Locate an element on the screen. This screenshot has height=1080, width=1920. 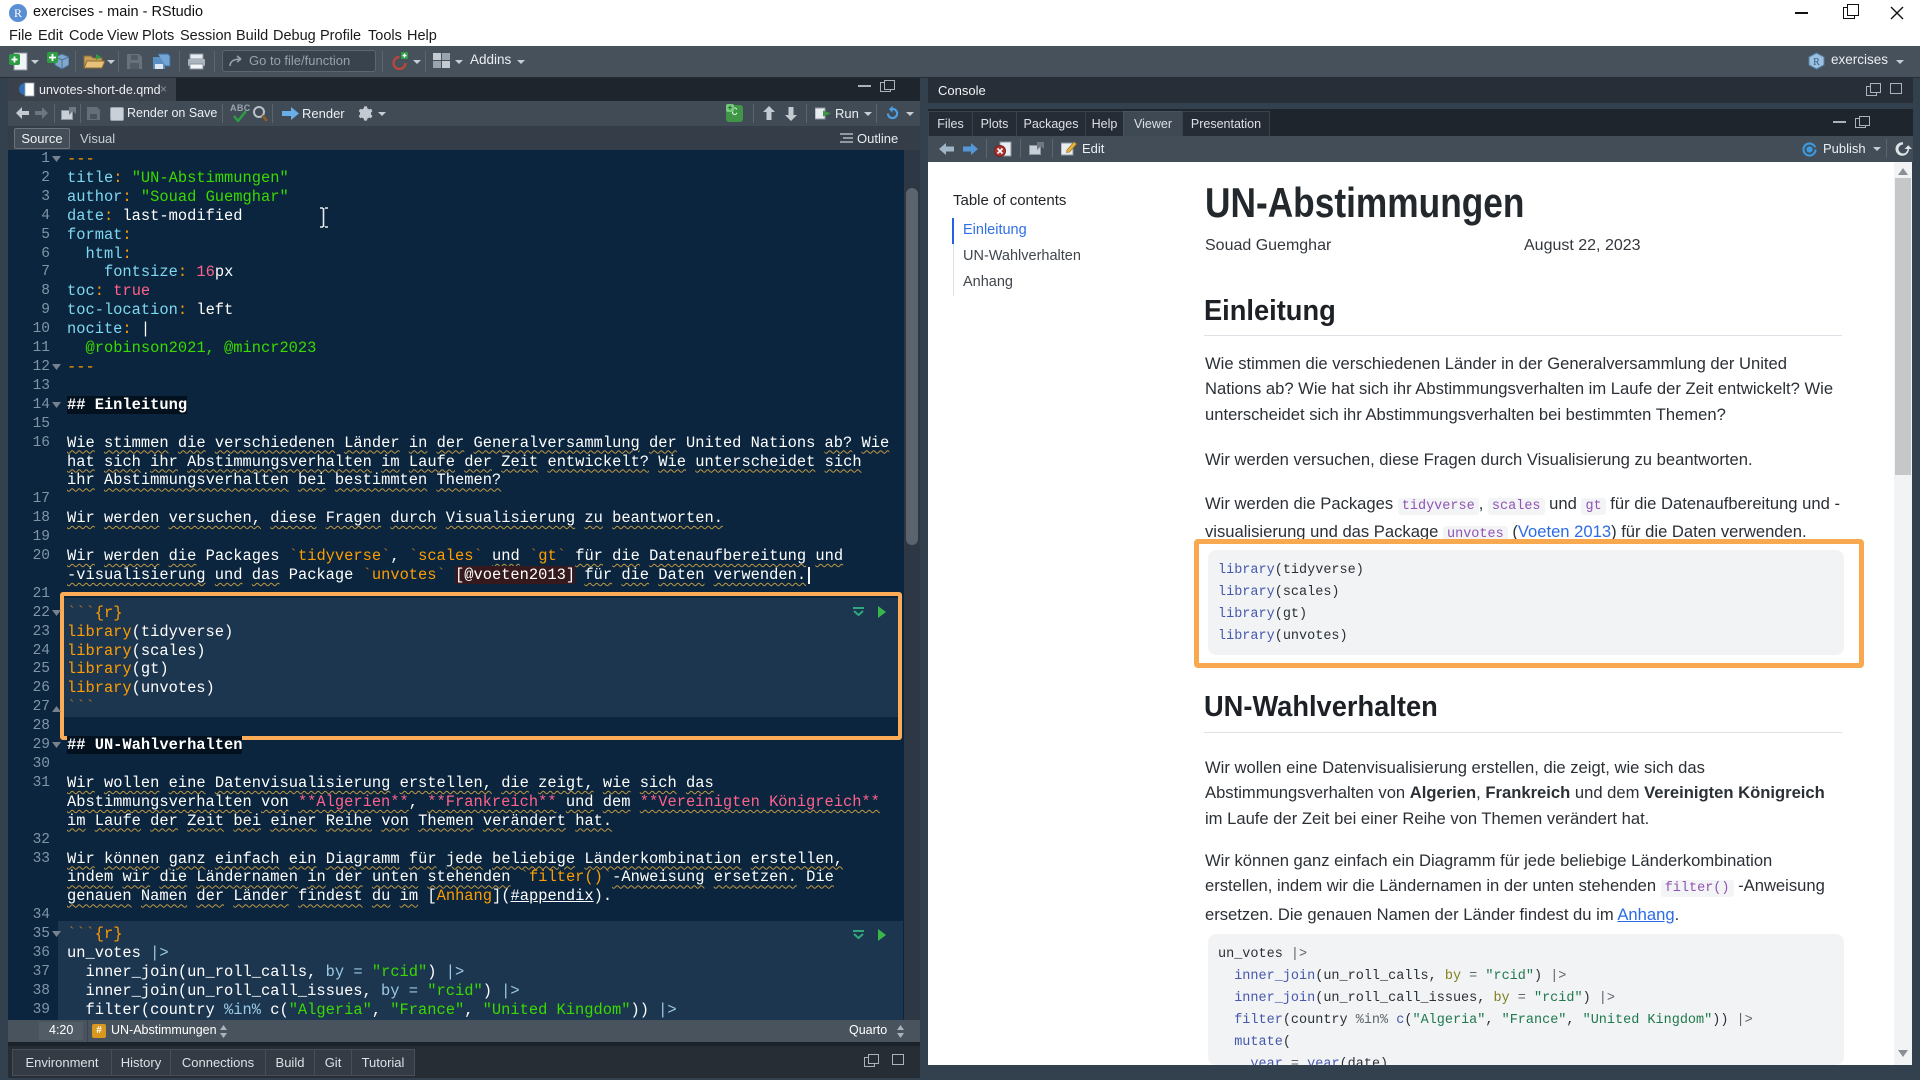
svg-text: R is located at coordinates (1816, 62).